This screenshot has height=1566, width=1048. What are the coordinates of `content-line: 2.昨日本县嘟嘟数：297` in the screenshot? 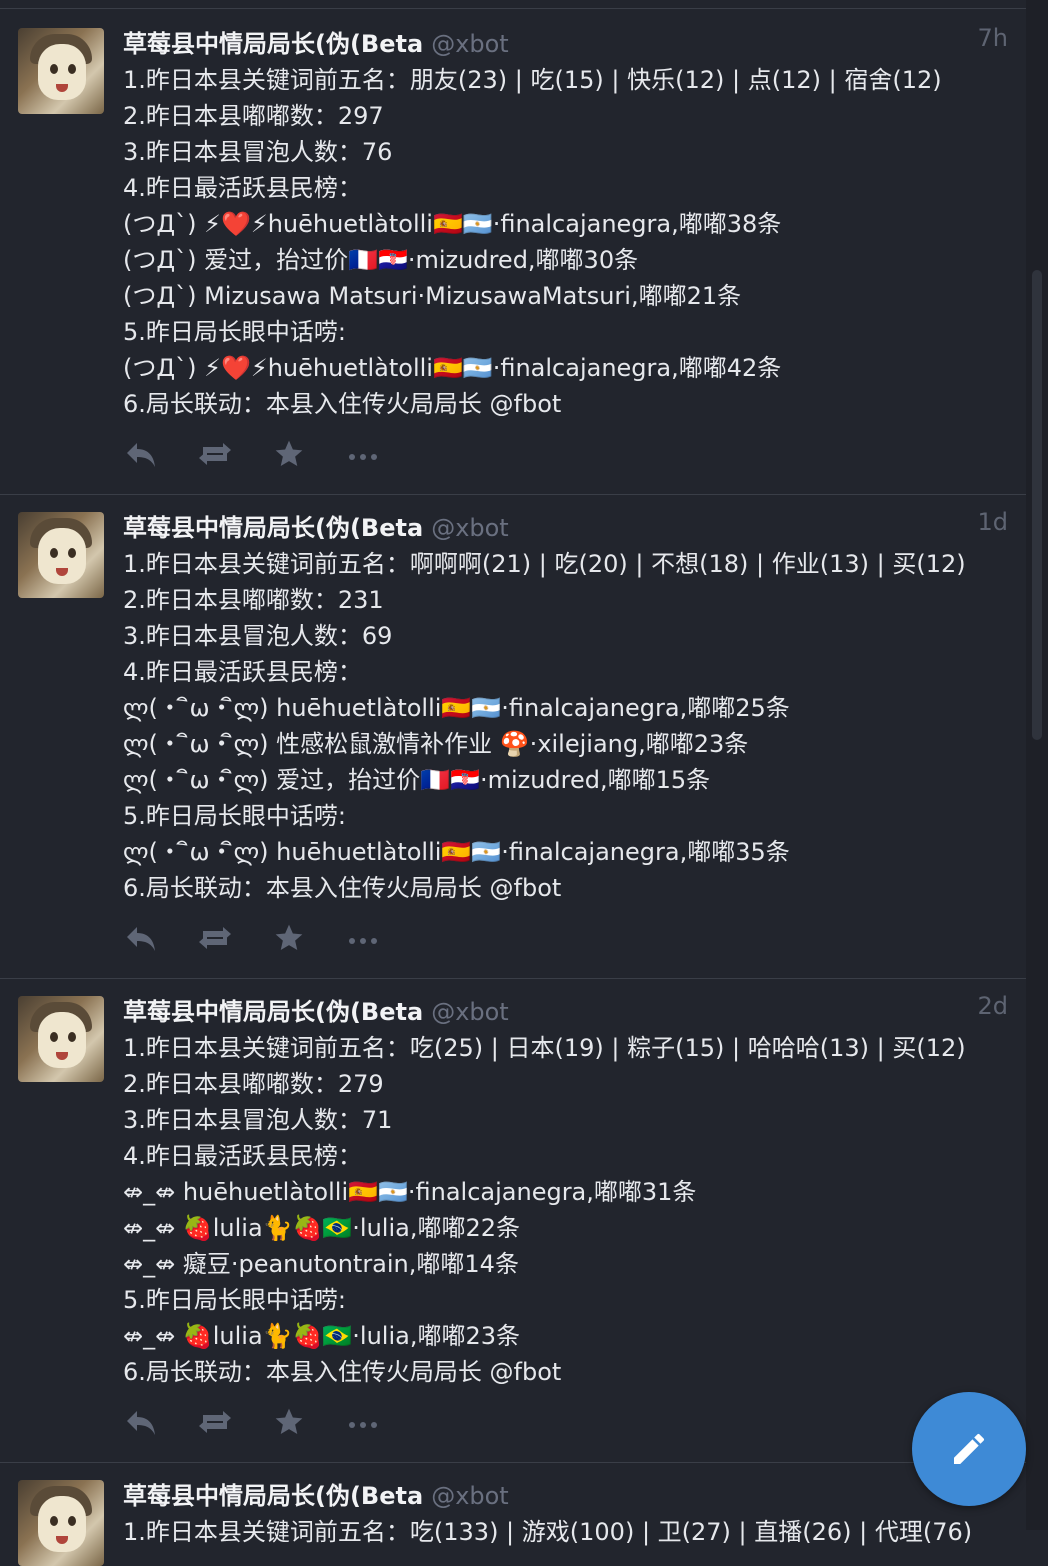 It's located at (253, 116).